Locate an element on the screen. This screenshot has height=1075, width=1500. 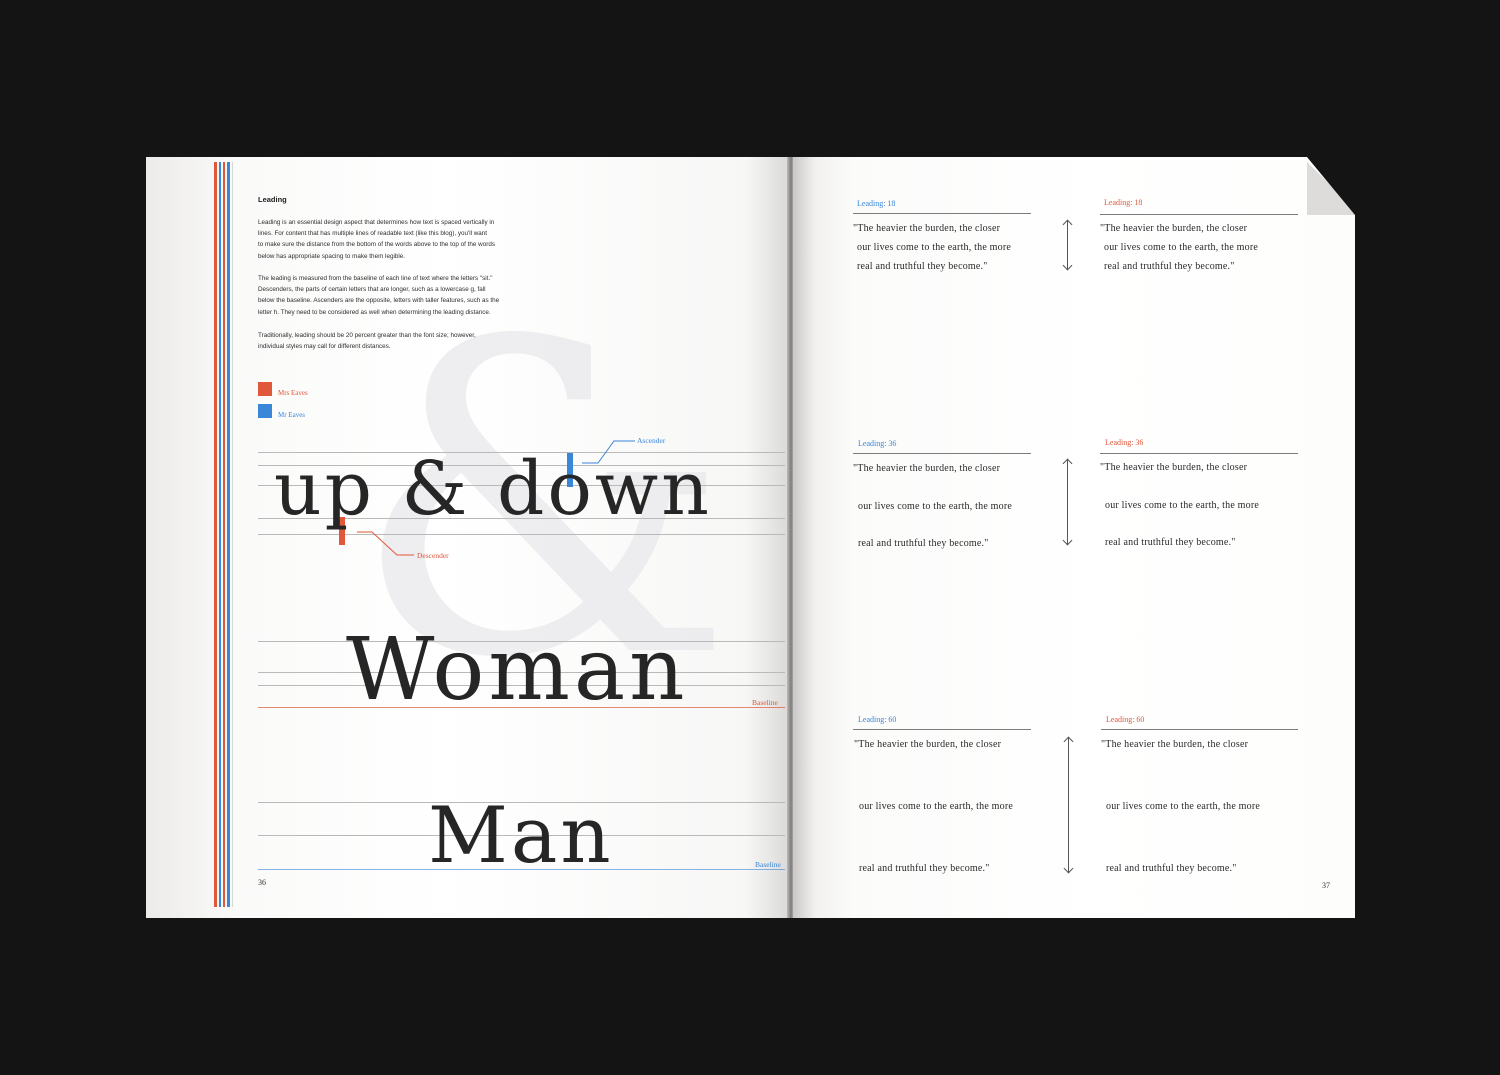
baseline-label-red: Baseline is located at coordinates (765, 702).